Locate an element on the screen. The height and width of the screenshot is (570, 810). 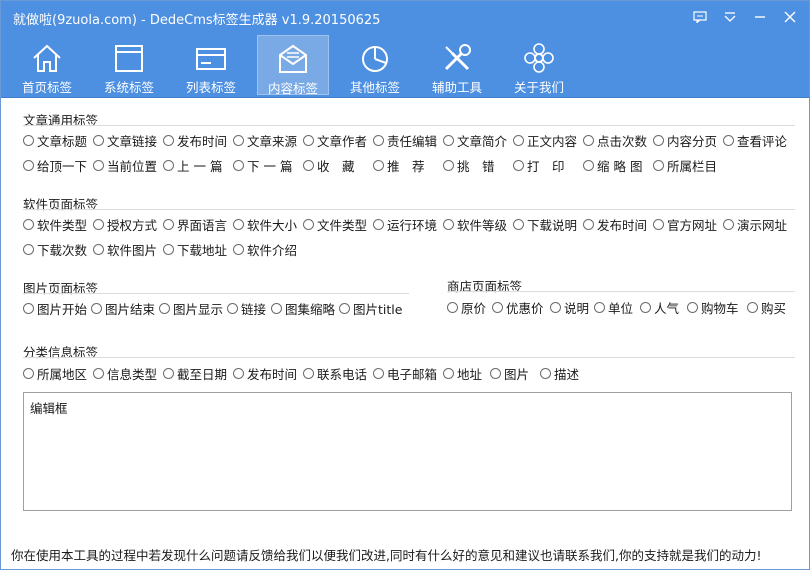
radio-download-notes: 下载说明 is located at coordinates (545, 224).